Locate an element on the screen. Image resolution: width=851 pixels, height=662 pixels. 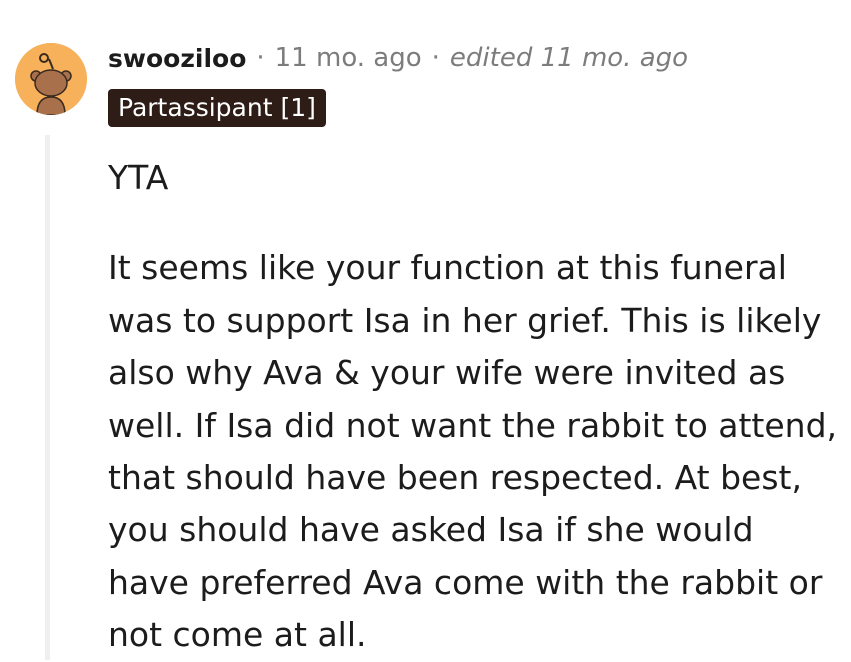
username: swooziloo is located at coordinates (177, 58).